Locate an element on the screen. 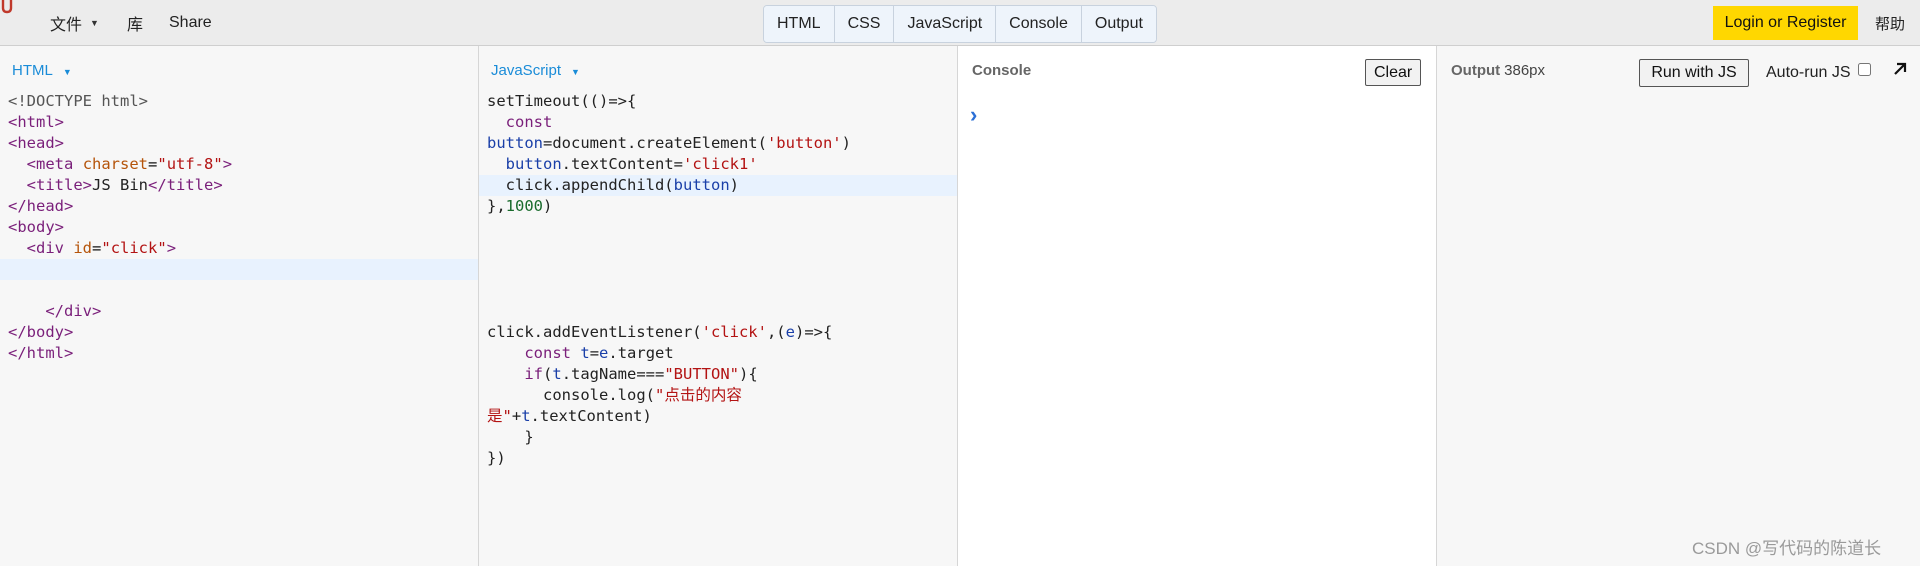 This screenshot has height=566, width=1920. code-line: <title>JS Bin</title> is located at coordinates (124, 185).